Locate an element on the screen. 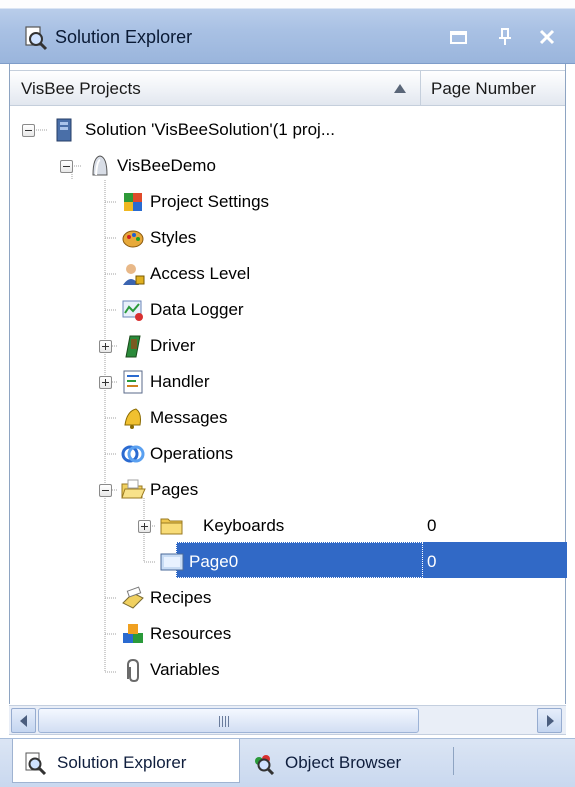 This screenshot has height=787, width=575. data-logger-icon is located at coordinates (132, 310).